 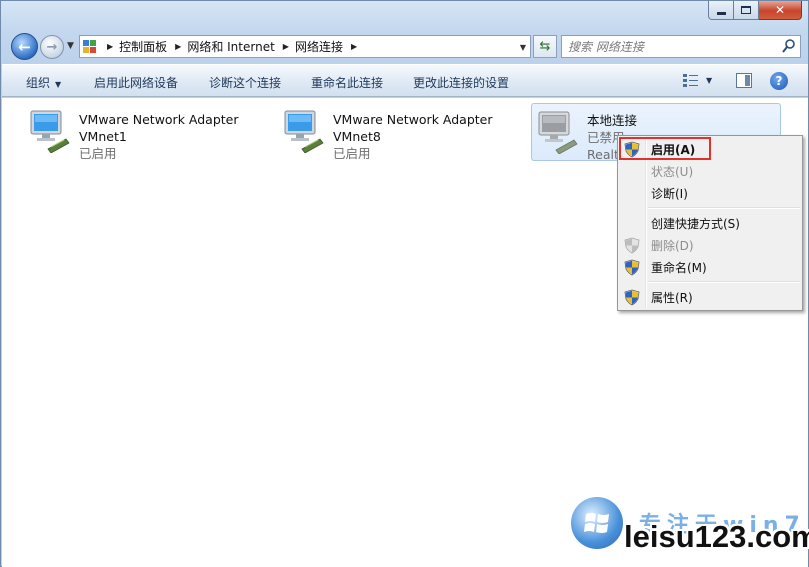 I want to click on connection-item: VMware Network Adapter VMnet1 已启用, so click(x=139, y=132).